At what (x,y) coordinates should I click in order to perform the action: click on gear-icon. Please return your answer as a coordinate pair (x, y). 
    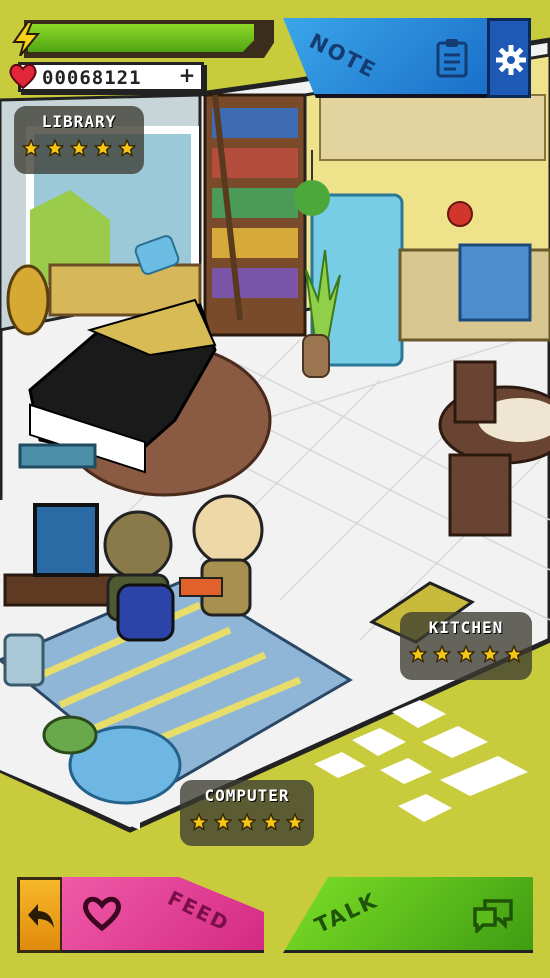
    Looking at the image, I should click on (511, 60).